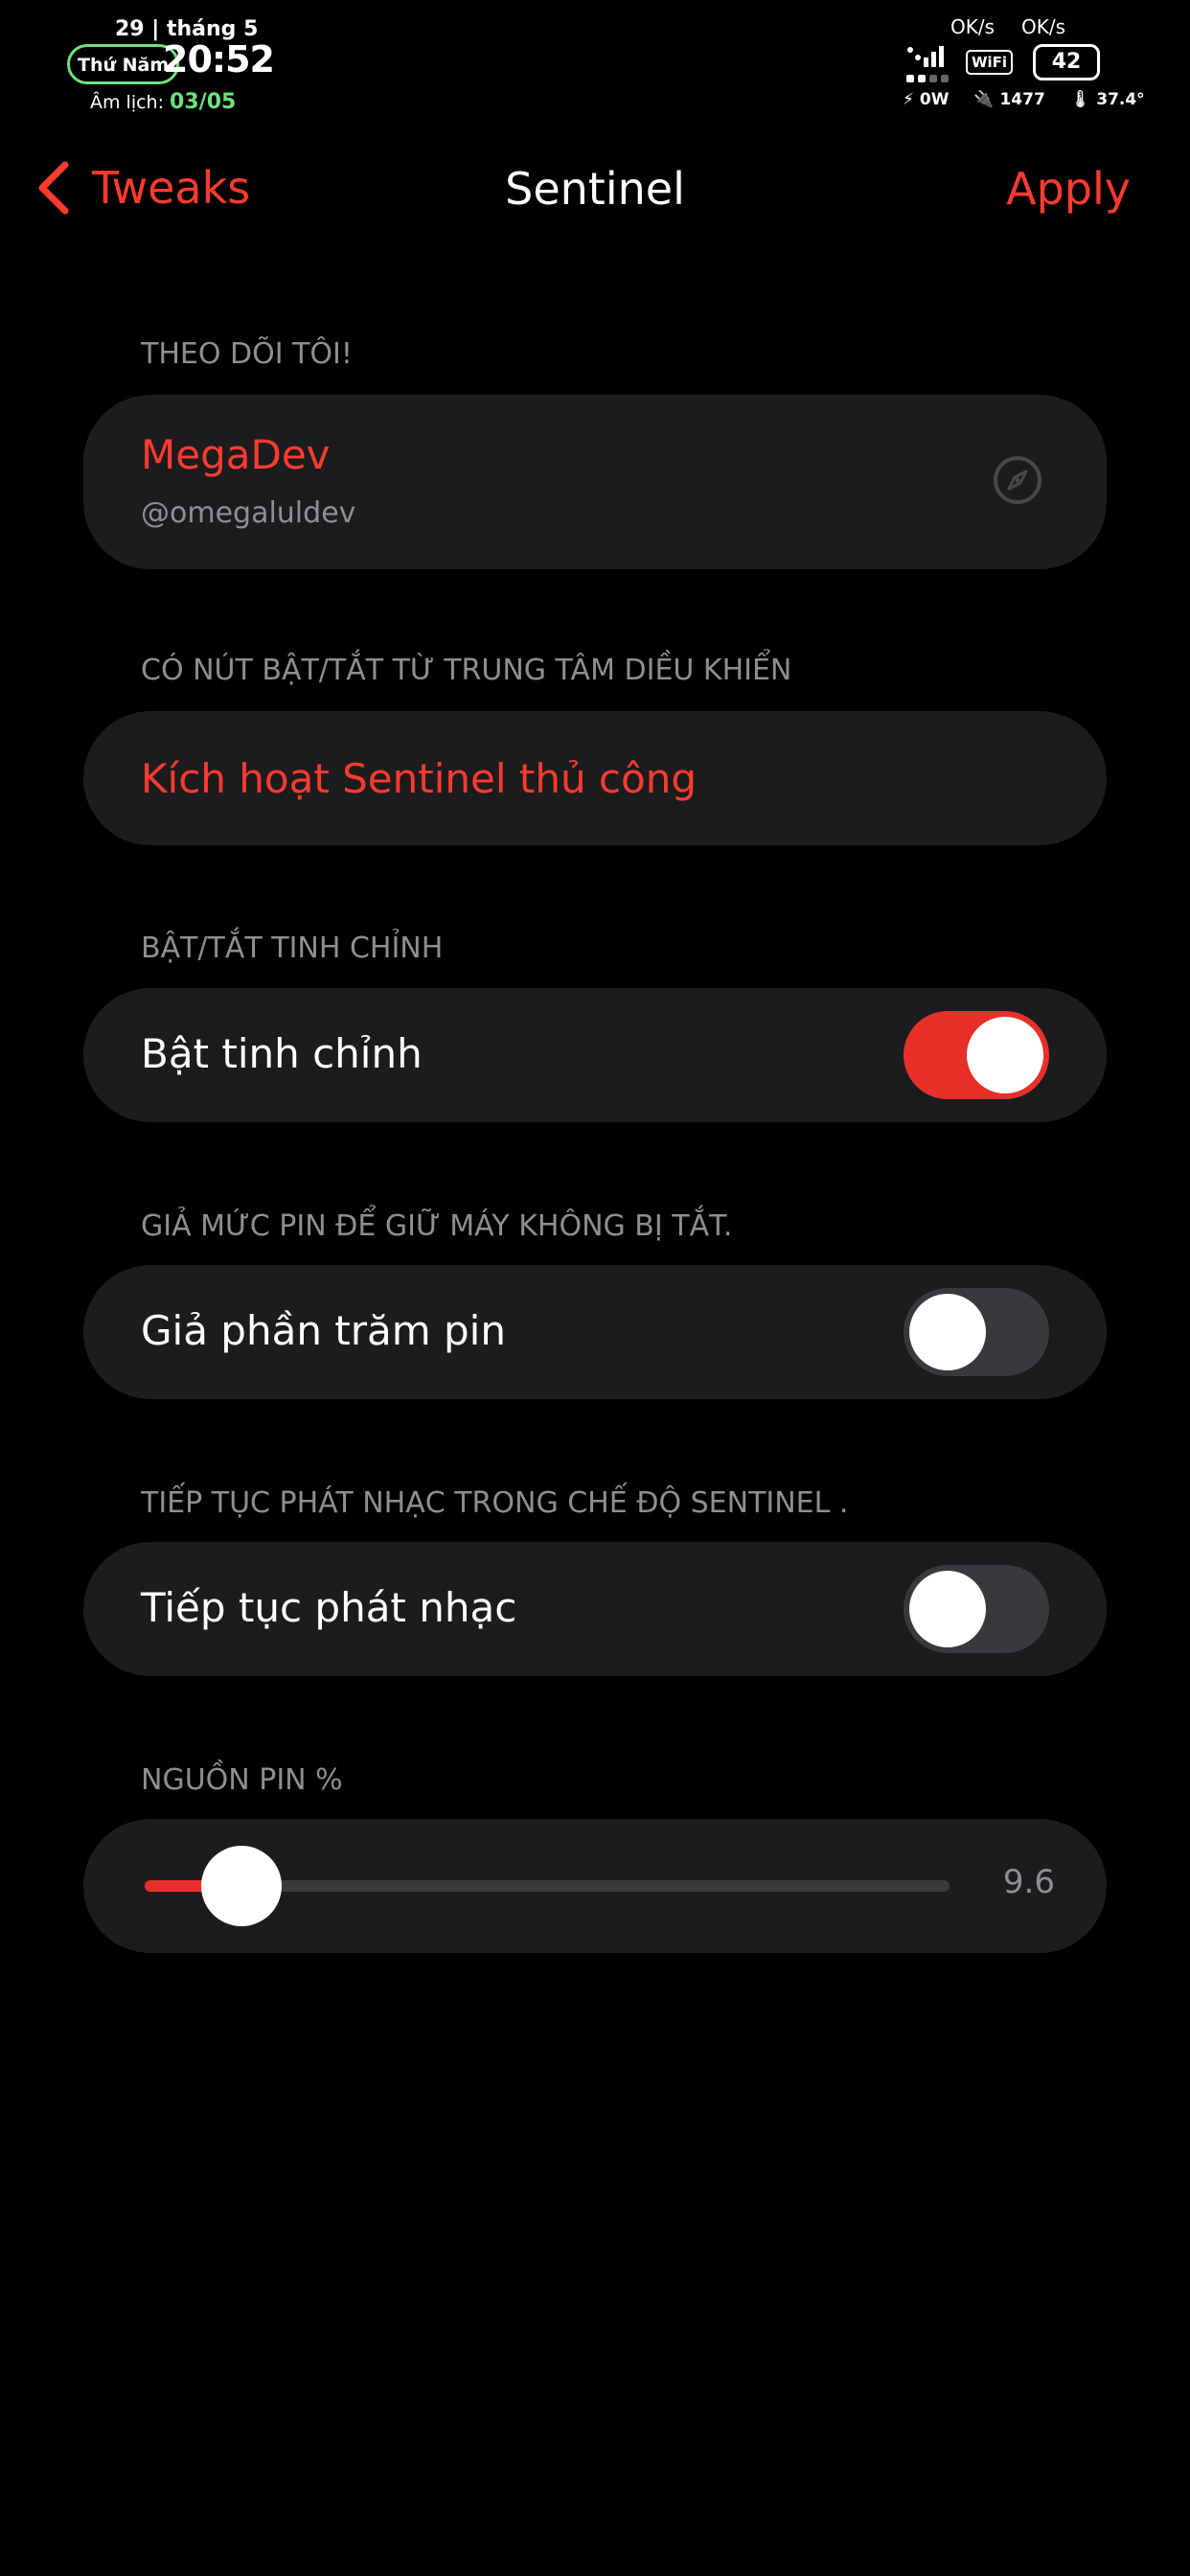  I want to click on manual-activate-sentinel-button: Kích hoạt Sentinel thủ công, so click(595, 778).